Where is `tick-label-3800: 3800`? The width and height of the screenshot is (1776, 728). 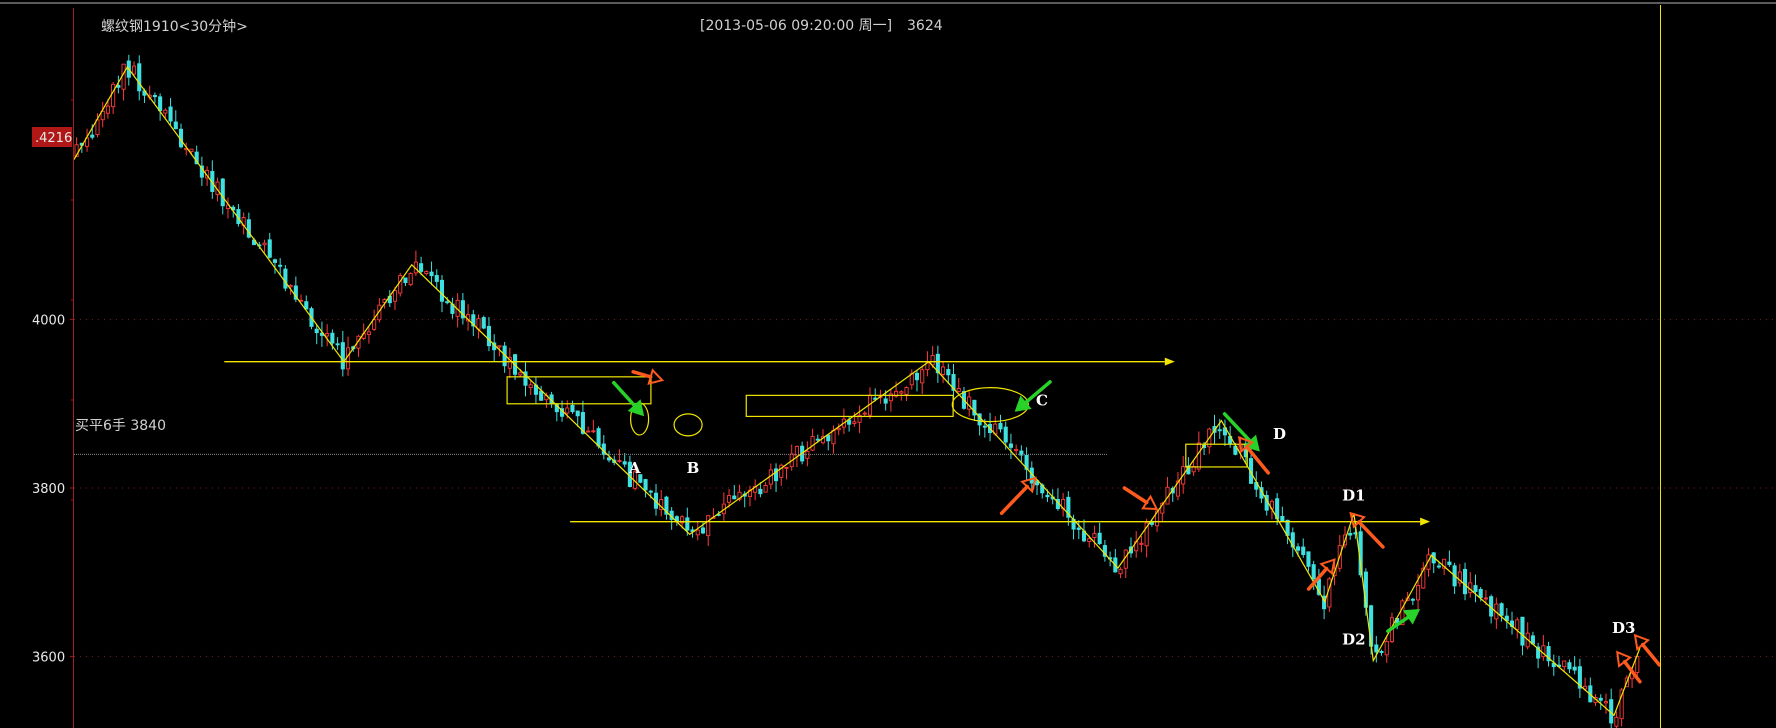 tick-label-3800: 3800 is located at coordinates (48, 489).